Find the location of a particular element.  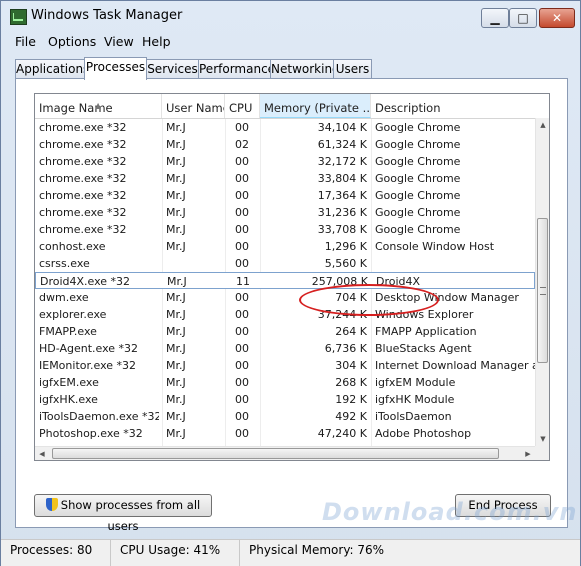

tab-applications: Applications is located at coordinates (52, 69).